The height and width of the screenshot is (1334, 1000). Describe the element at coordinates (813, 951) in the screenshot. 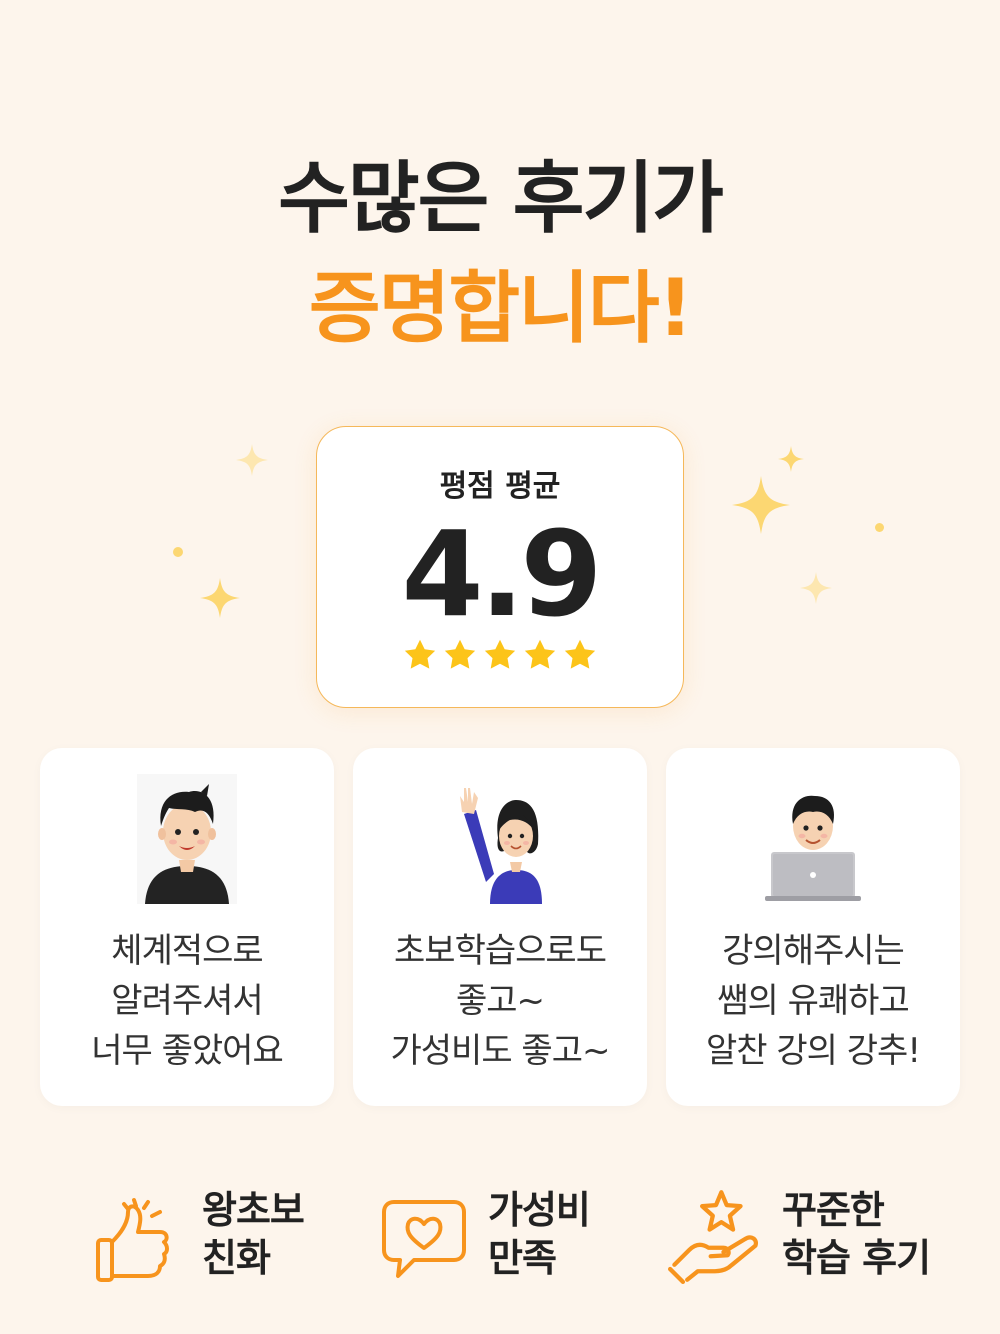

I see `review-text-line: 강의해주시는` at that location.